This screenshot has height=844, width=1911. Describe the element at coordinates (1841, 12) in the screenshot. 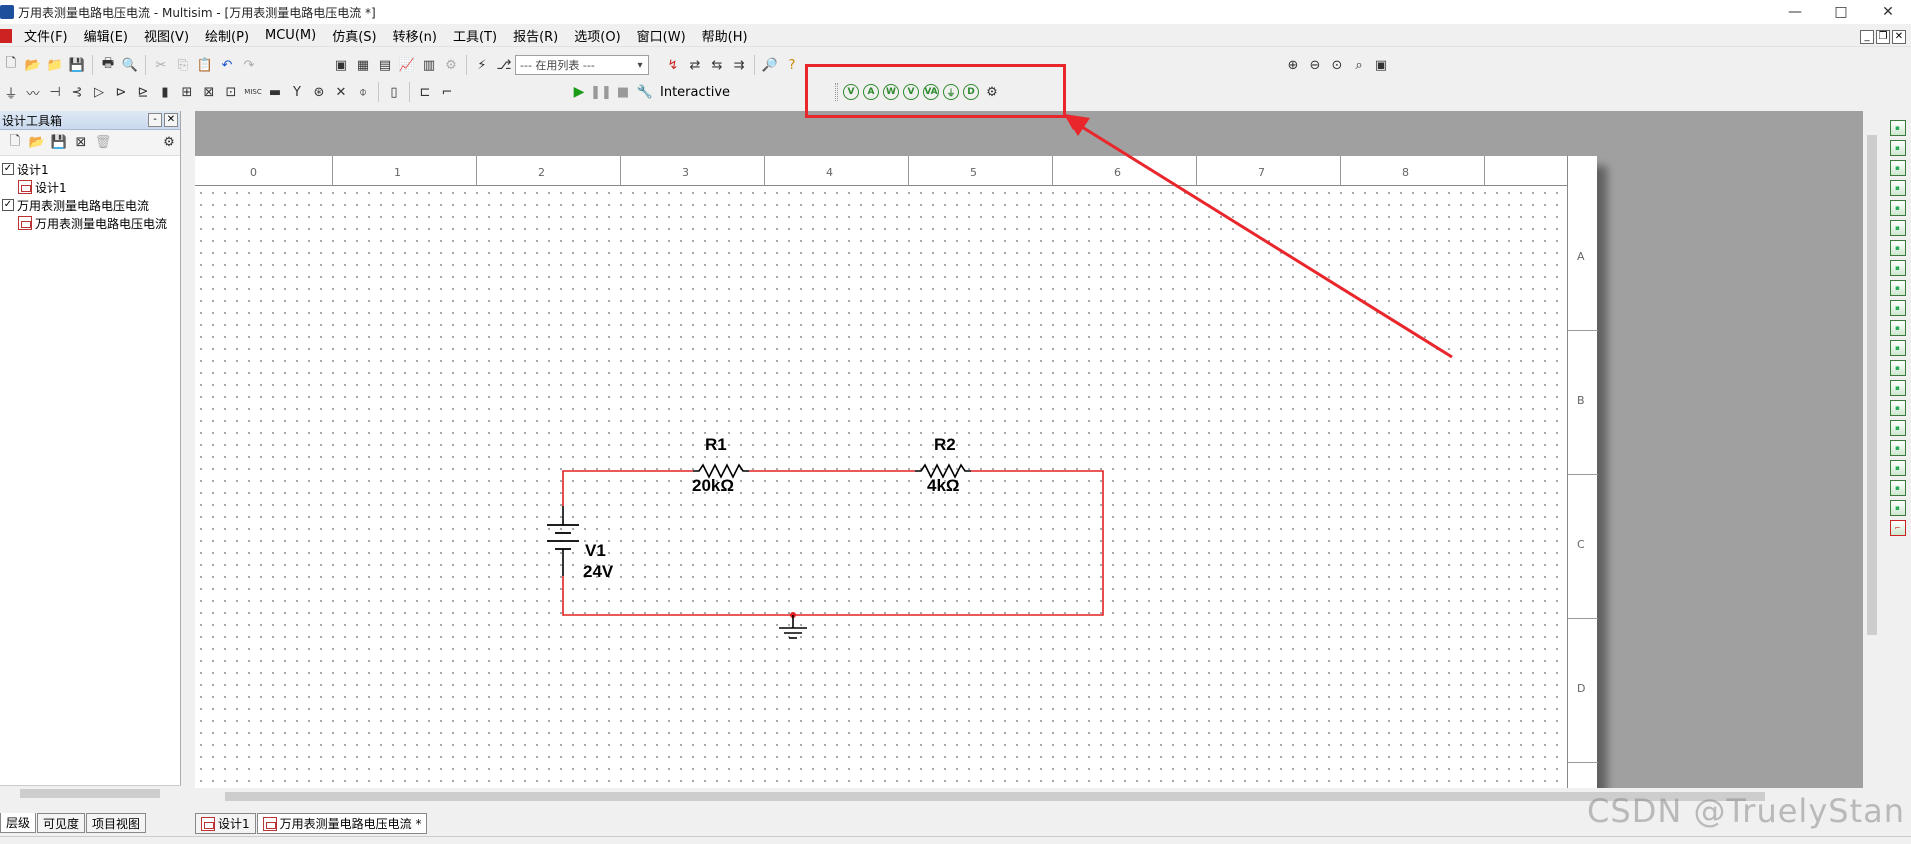

I see `maximize-button: □` at that location.